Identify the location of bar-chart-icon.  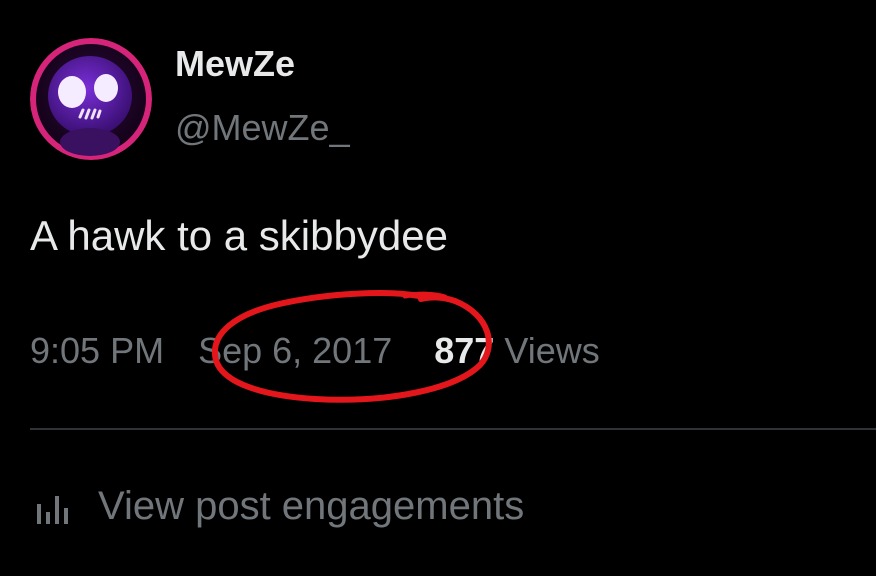
(52, 510).